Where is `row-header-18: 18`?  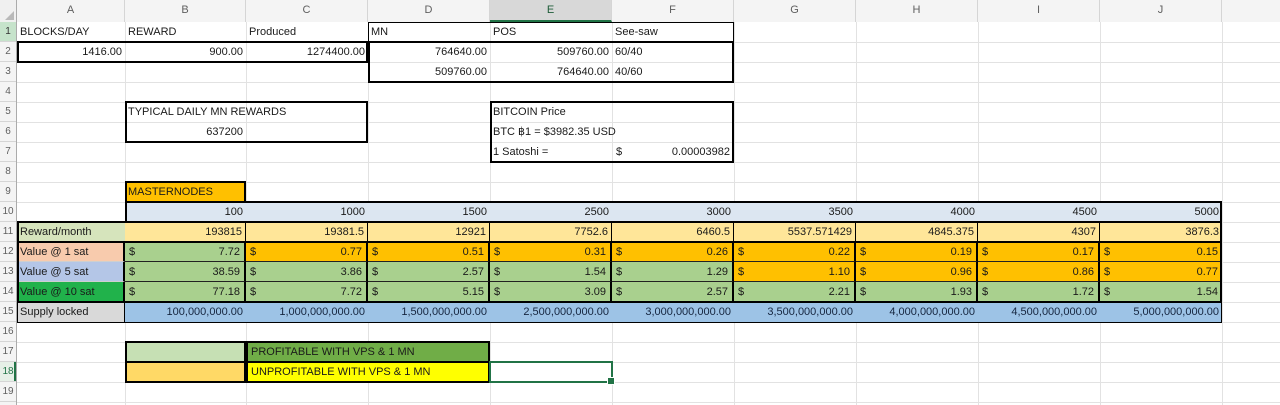 row-header-18: 18 is located at coordinates (8, 372).